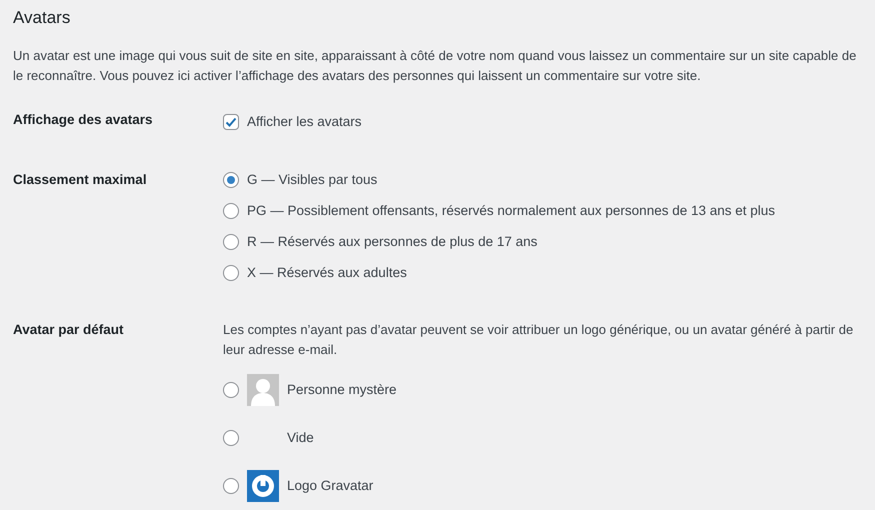  Describe the element at coordinates (435, 66) in the screenshot. I see `section-description: Un avatar est une image qui vous suit de site en site, apparaissant à côté de votre nom quand vous laissez un commentaire sur un site capable de le reconnaître. Vous pouvez ici activer l’affichage des avatars des personnes qui laissent un commentaire sur votre site.` at that location.